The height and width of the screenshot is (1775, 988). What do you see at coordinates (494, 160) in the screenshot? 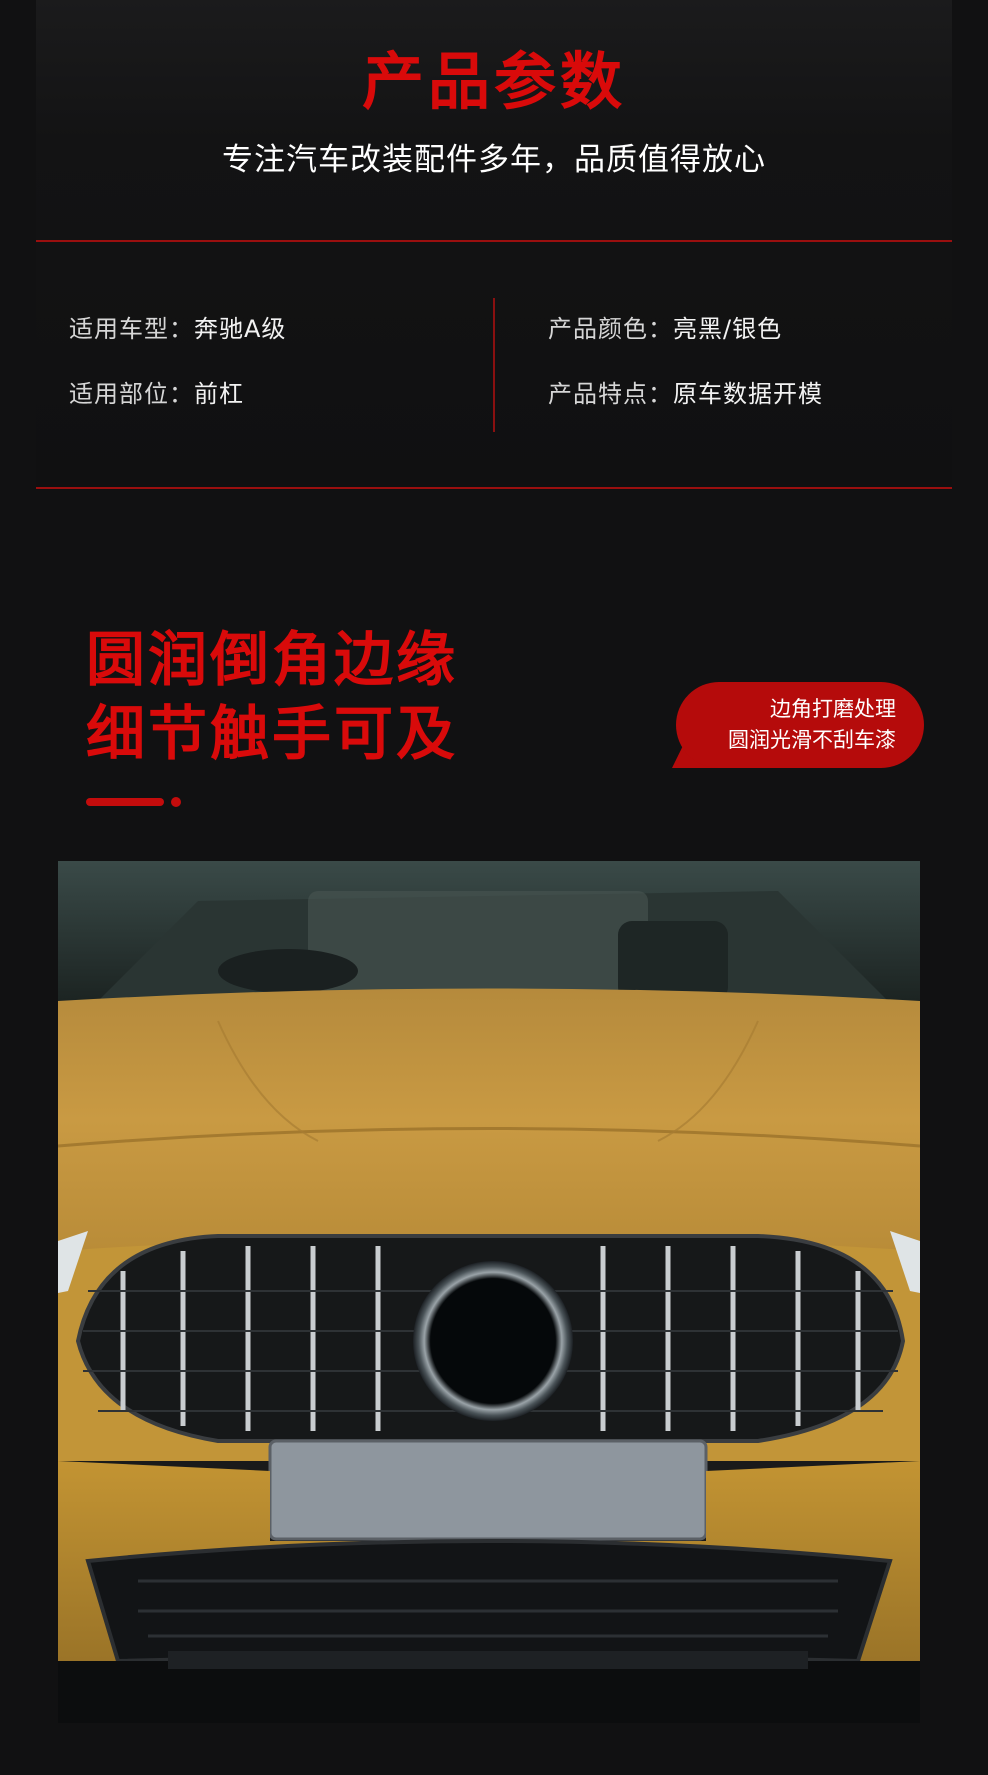
I see `page-subtitle: 专注汽车改装配件多年，品质值得放心` at bounding box center [494, 160].